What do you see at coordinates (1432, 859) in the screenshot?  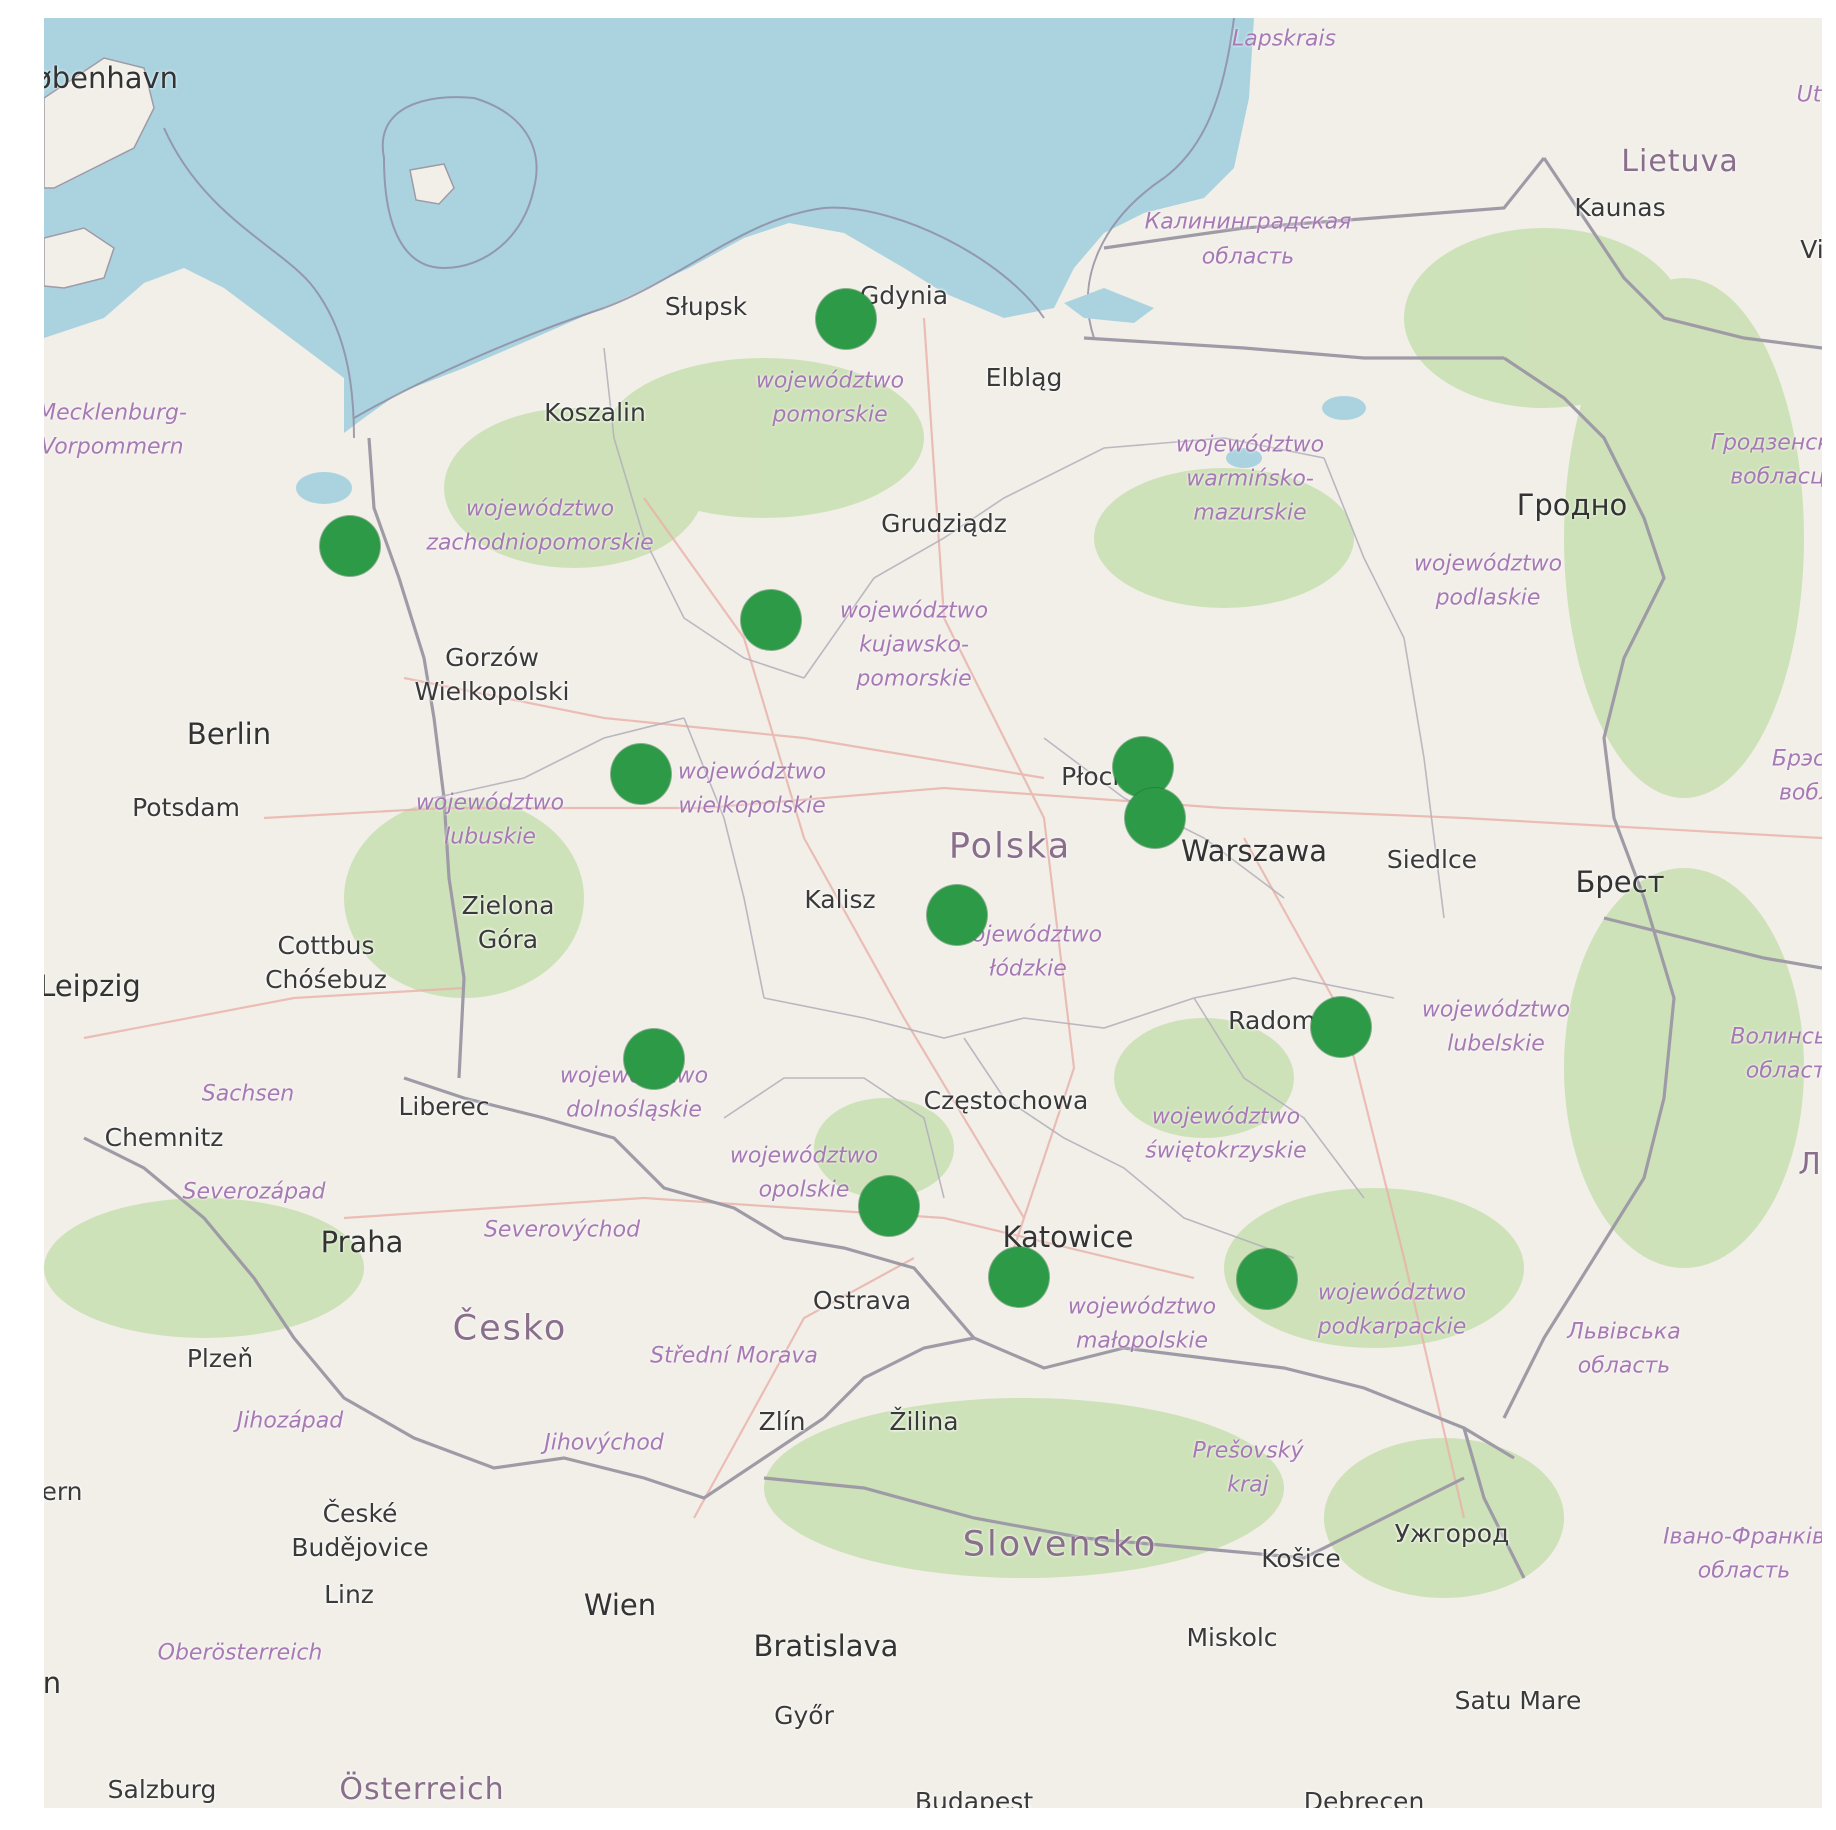 I see `label-siedlce: Siedlce` at bounding box center [1432, 859].